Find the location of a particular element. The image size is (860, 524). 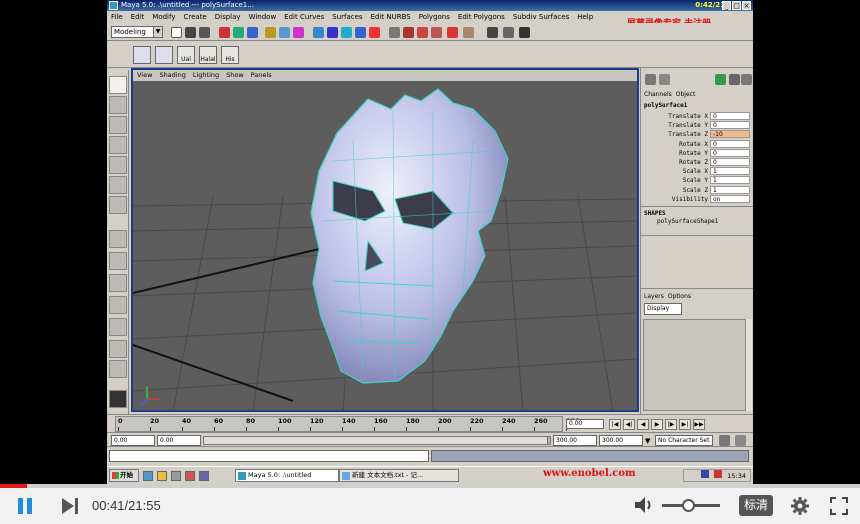

snap-point-icon is located at coordinates (346, 32).